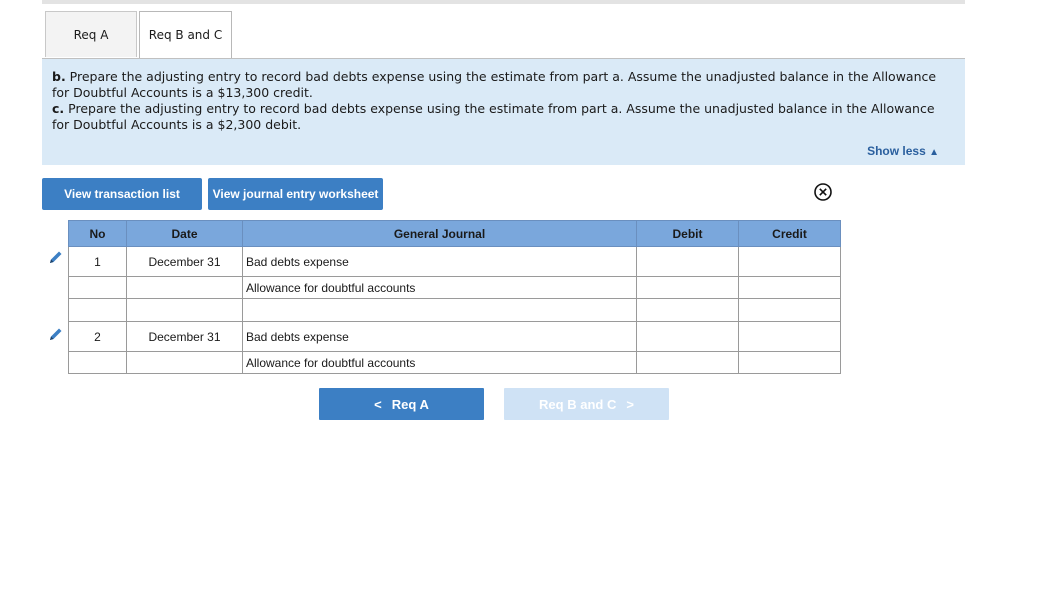 Image resolution: width=1038 pixels, height=600 pixels. I want to click on table-row, so click(454, 310).